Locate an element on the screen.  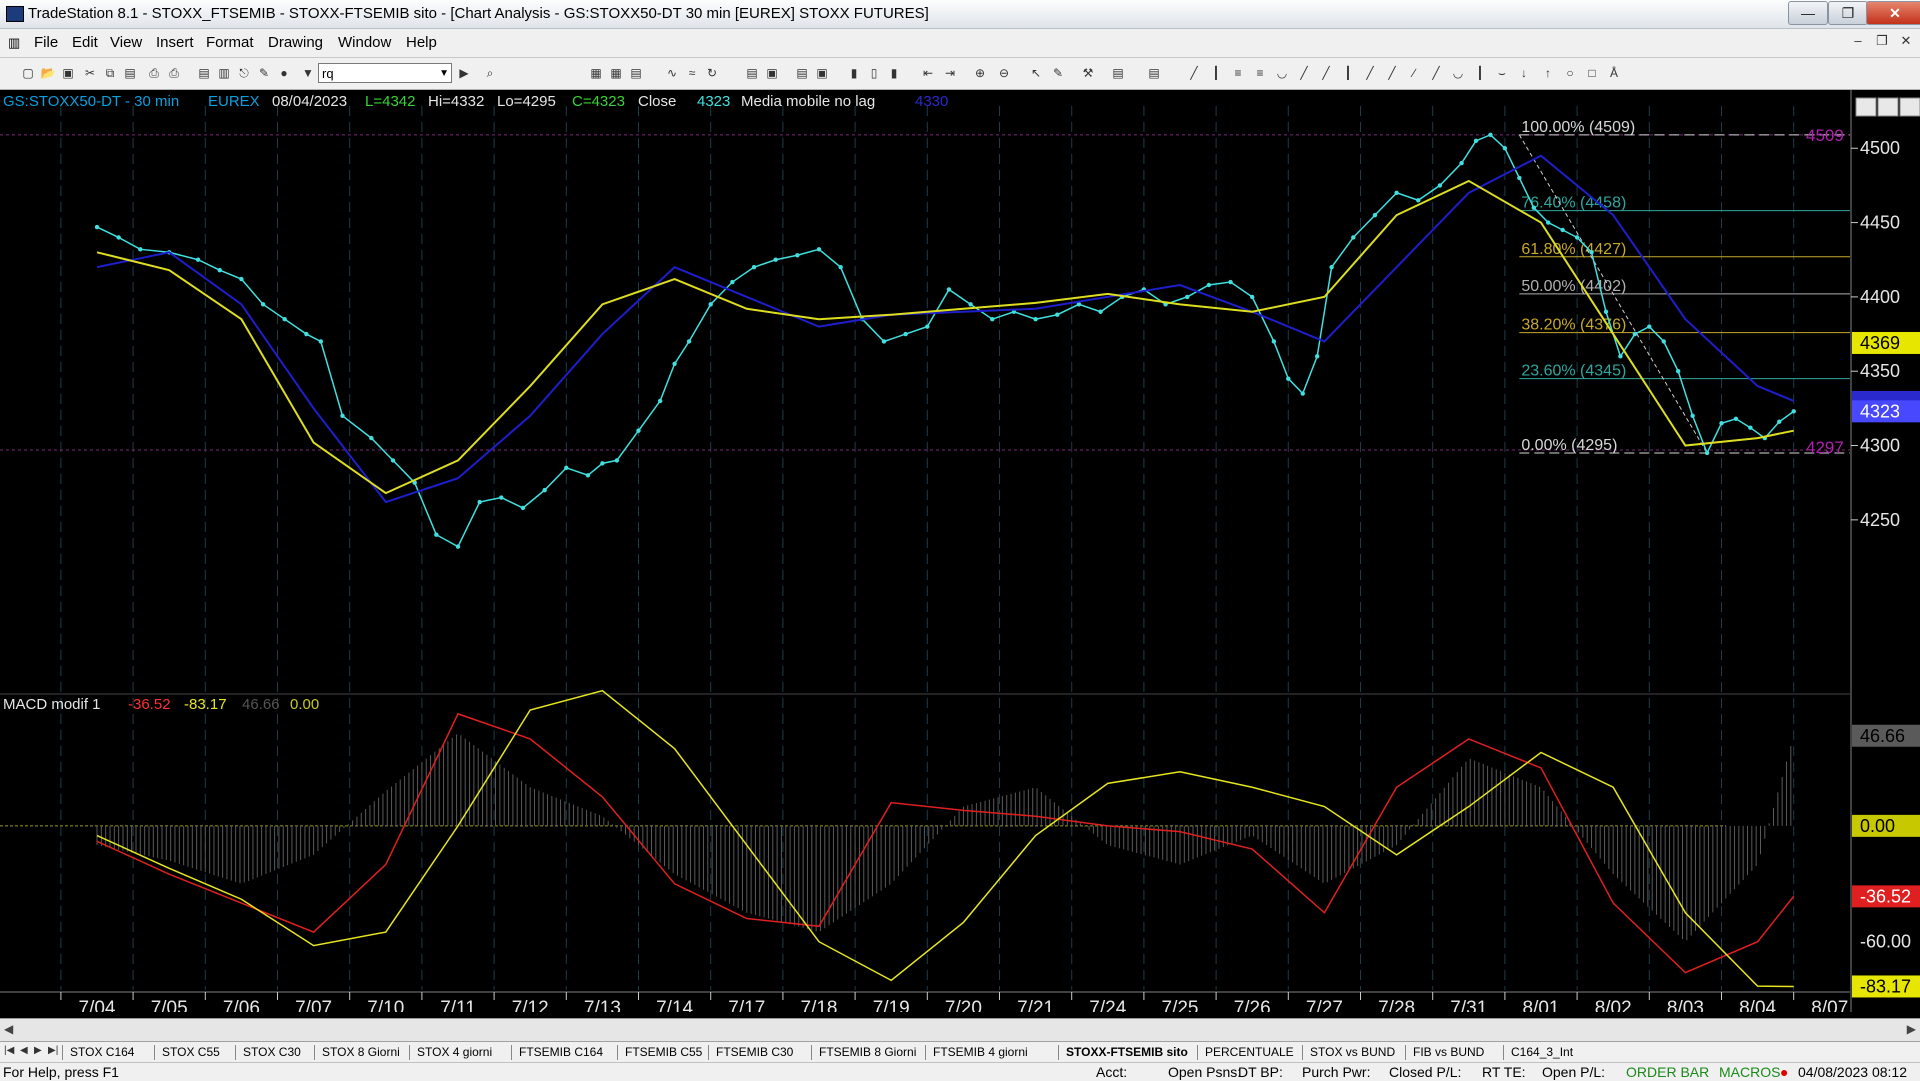
zoom-in-icon: ⊕ is located at coordinates (980, 73).